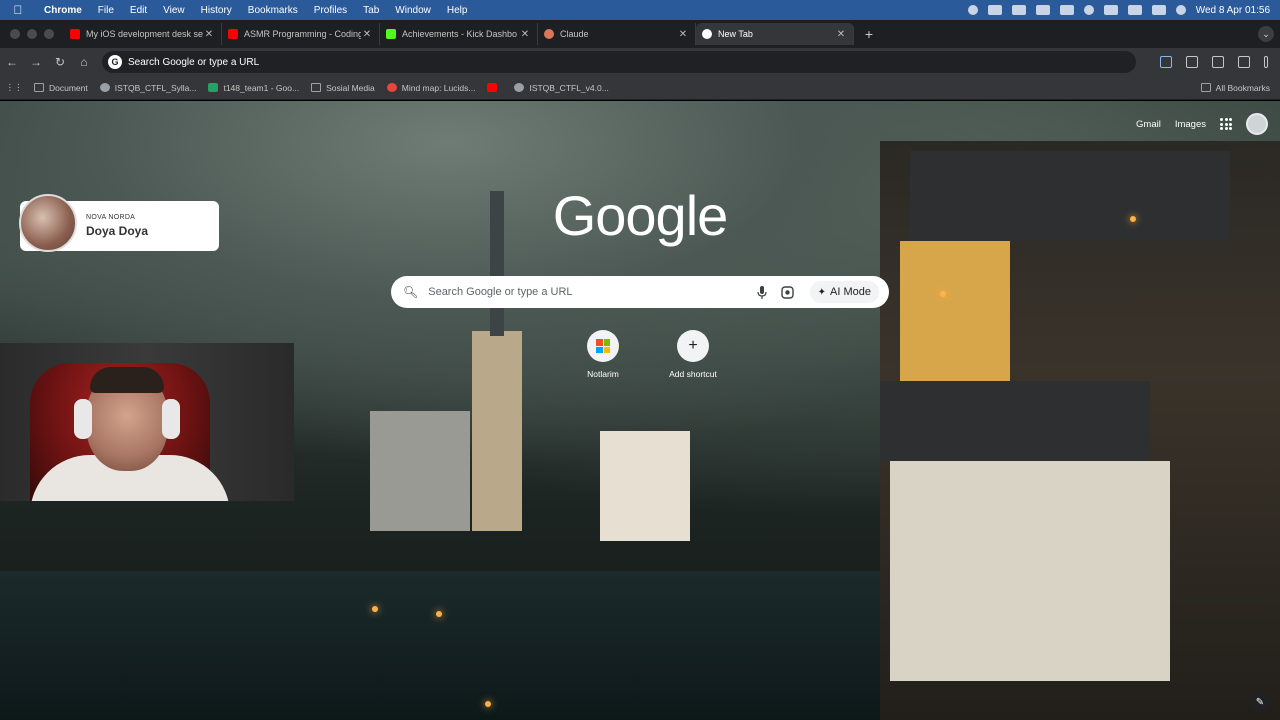 The height and width of the screenshot is (720, 1280). What do you see at coordinates (439, 614) in the screenshot?
I see `lake-light` at bounding box center [439, 614].